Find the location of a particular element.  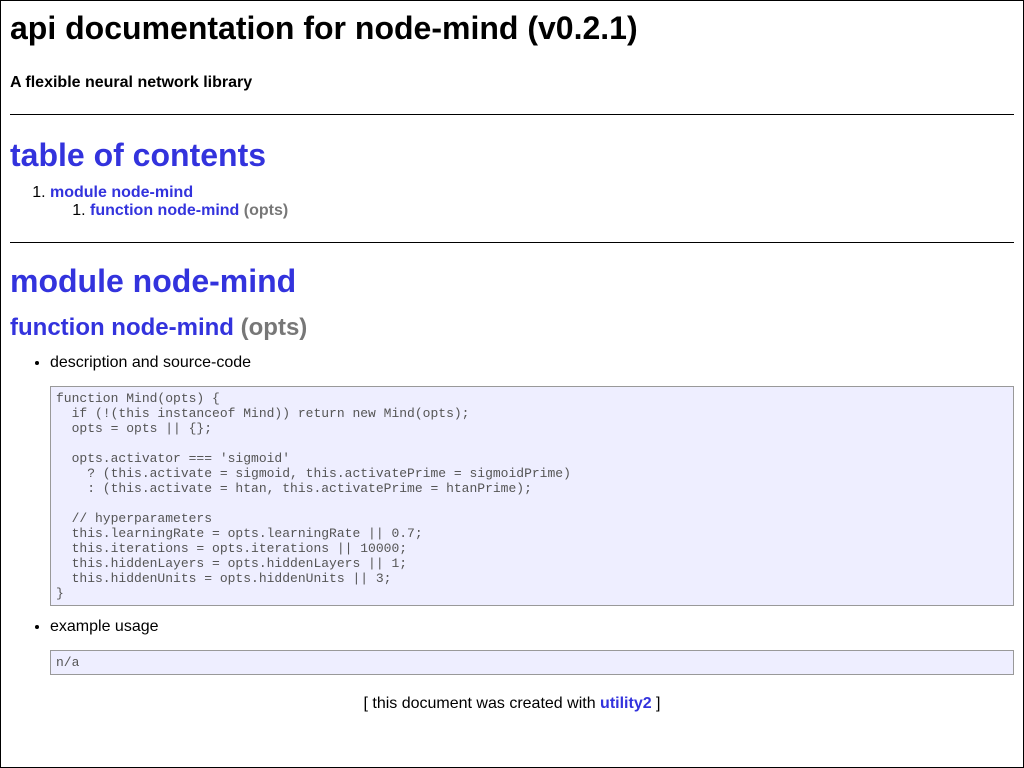

footer-suffix: ] is located at coordinates (656, 703).